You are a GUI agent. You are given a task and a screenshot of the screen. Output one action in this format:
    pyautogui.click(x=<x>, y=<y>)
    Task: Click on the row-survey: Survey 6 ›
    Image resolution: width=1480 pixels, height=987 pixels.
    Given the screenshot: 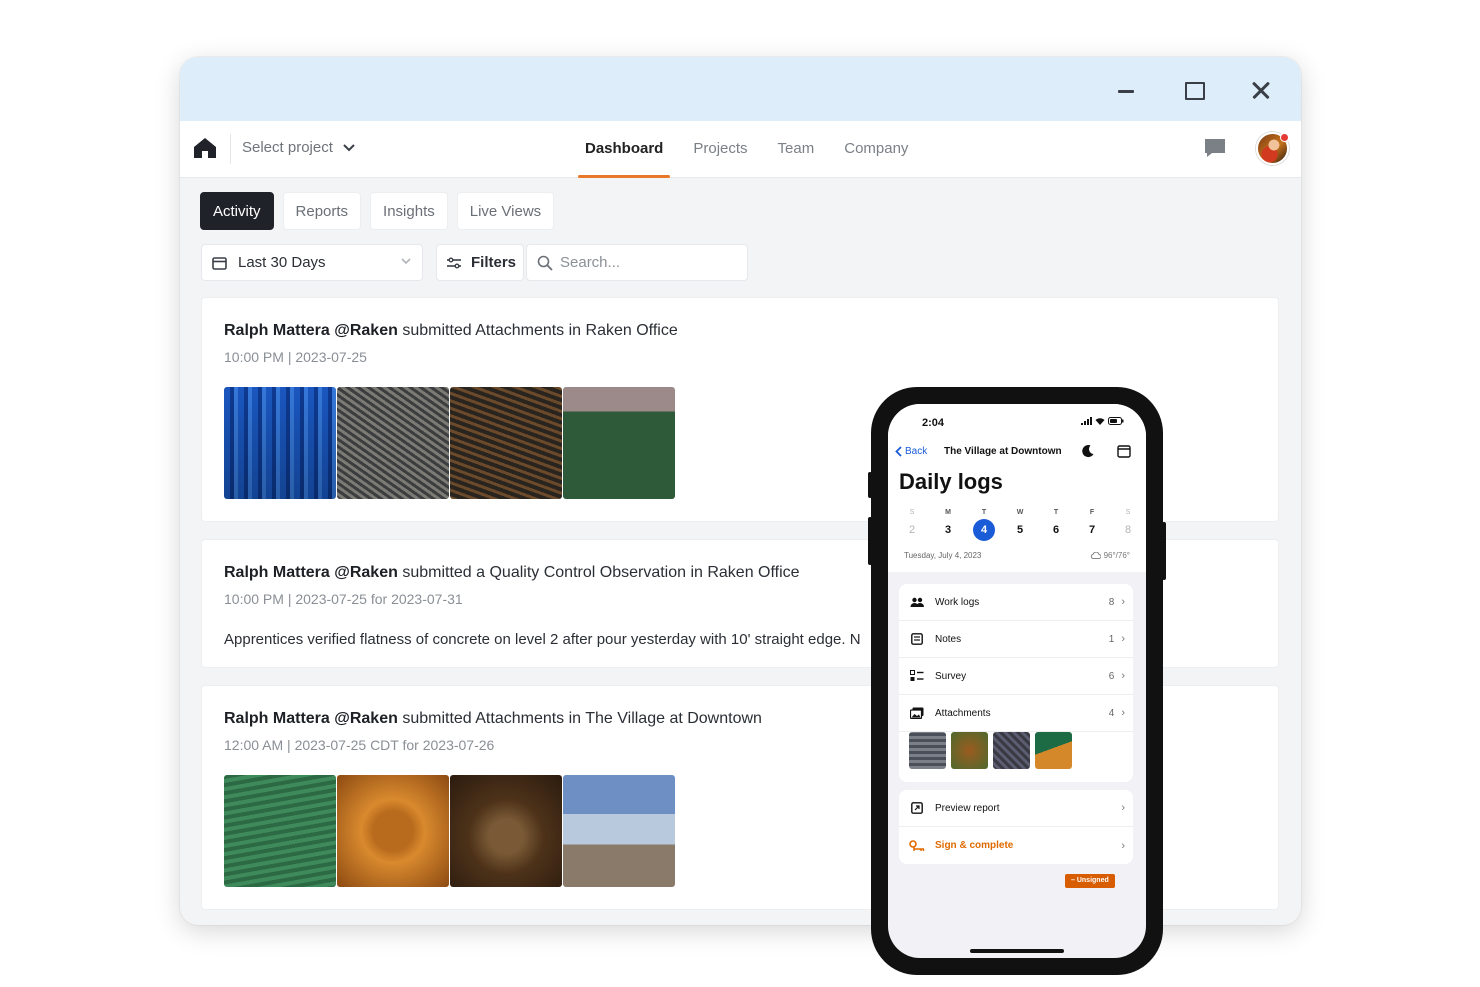 What is the action you would take?
    pyautogui.click(x=1016, y=676)
    